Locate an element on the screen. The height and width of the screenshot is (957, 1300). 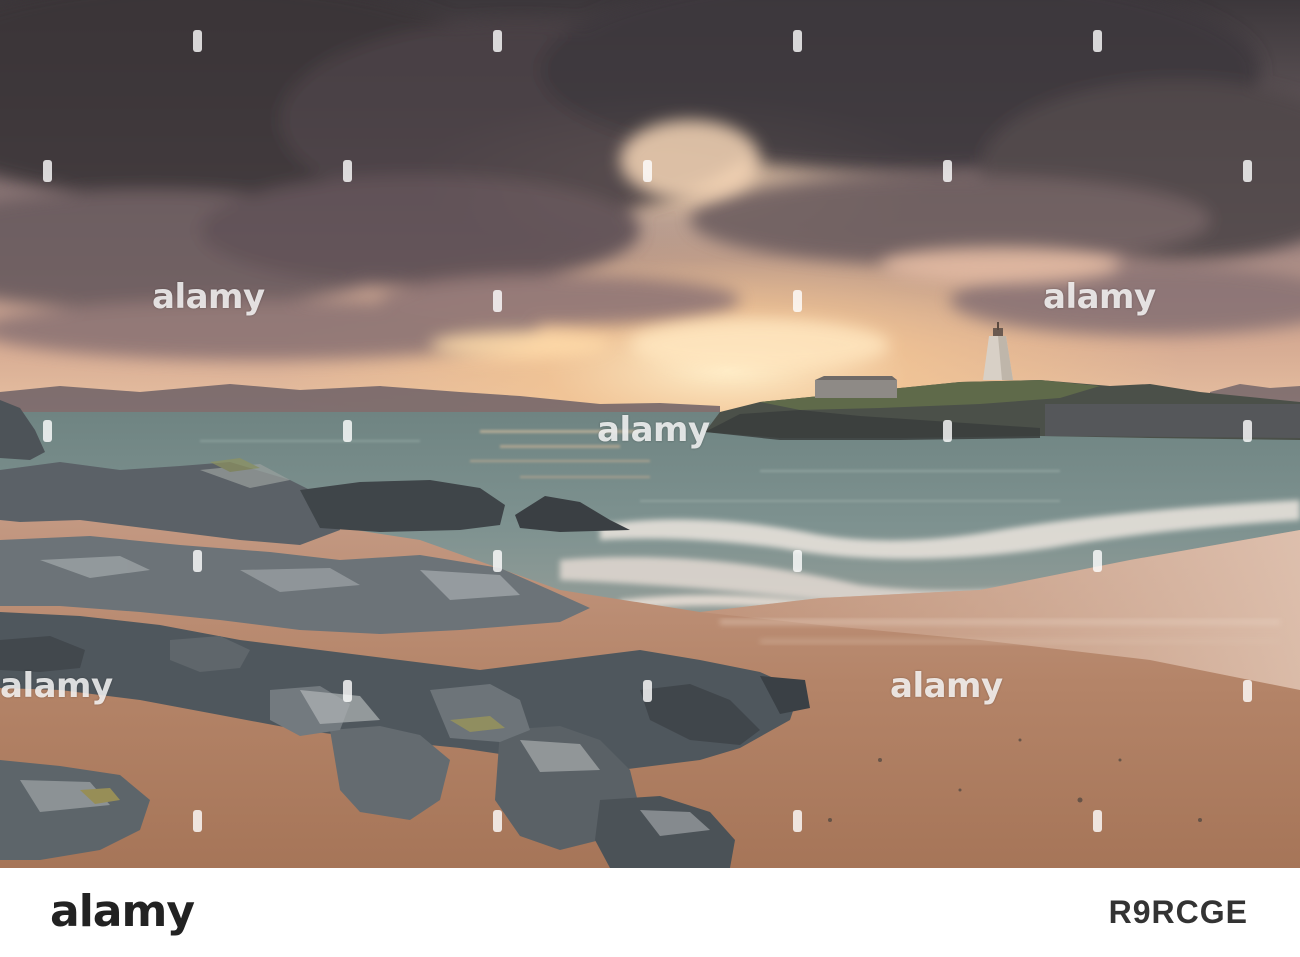
footer-logo: alamy is located at coordinates (122, 911).